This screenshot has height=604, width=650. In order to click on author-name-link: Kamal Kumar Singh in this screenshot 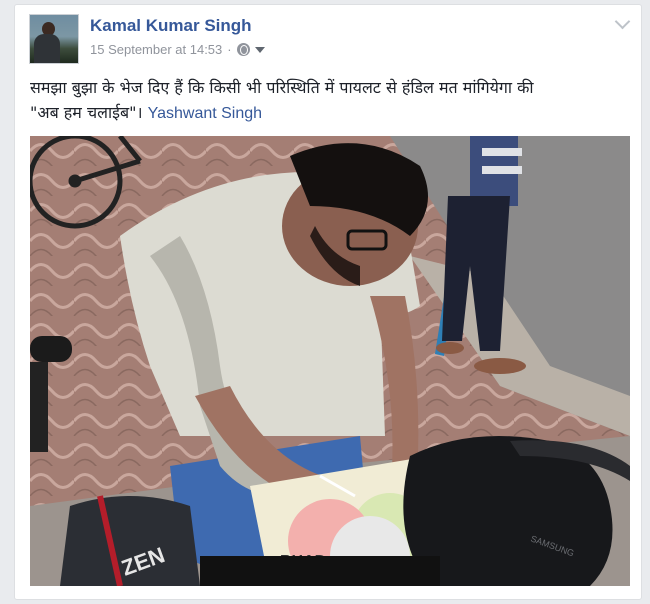, I will do `click(171, 26)`.